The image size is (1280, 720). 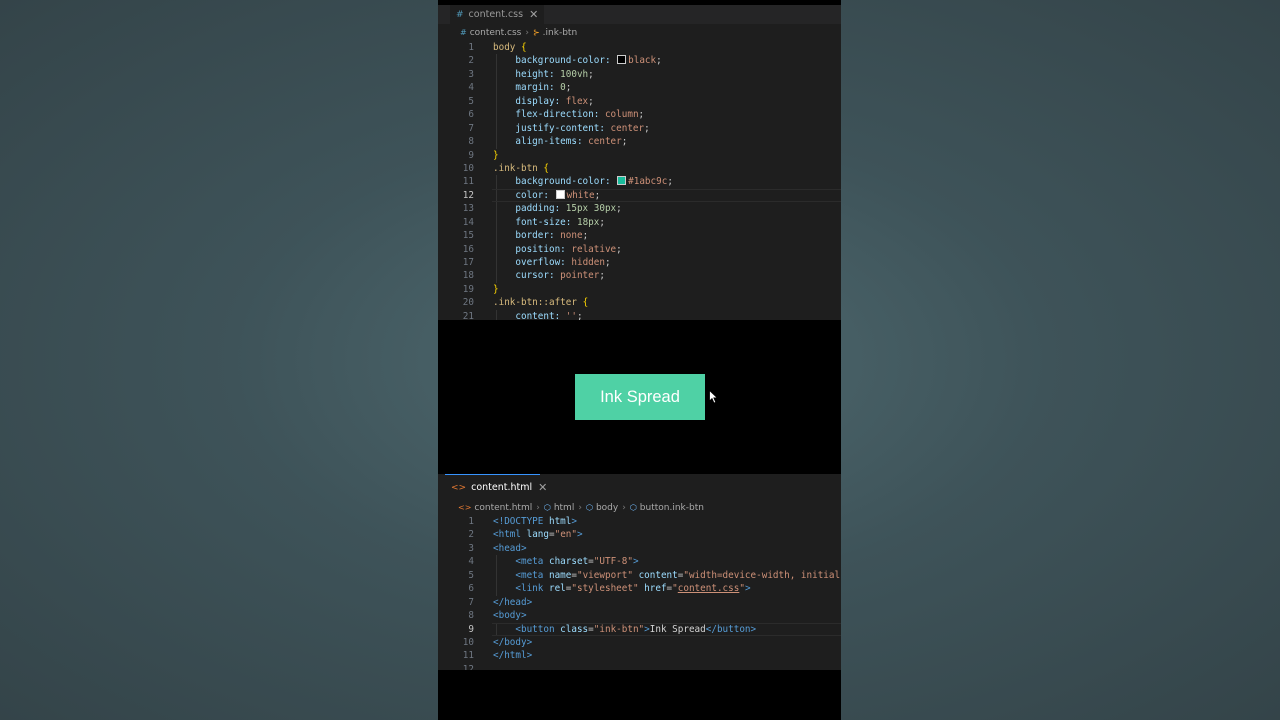 I want to click on line-text: align-items: center;, so click(x=560, y=141).